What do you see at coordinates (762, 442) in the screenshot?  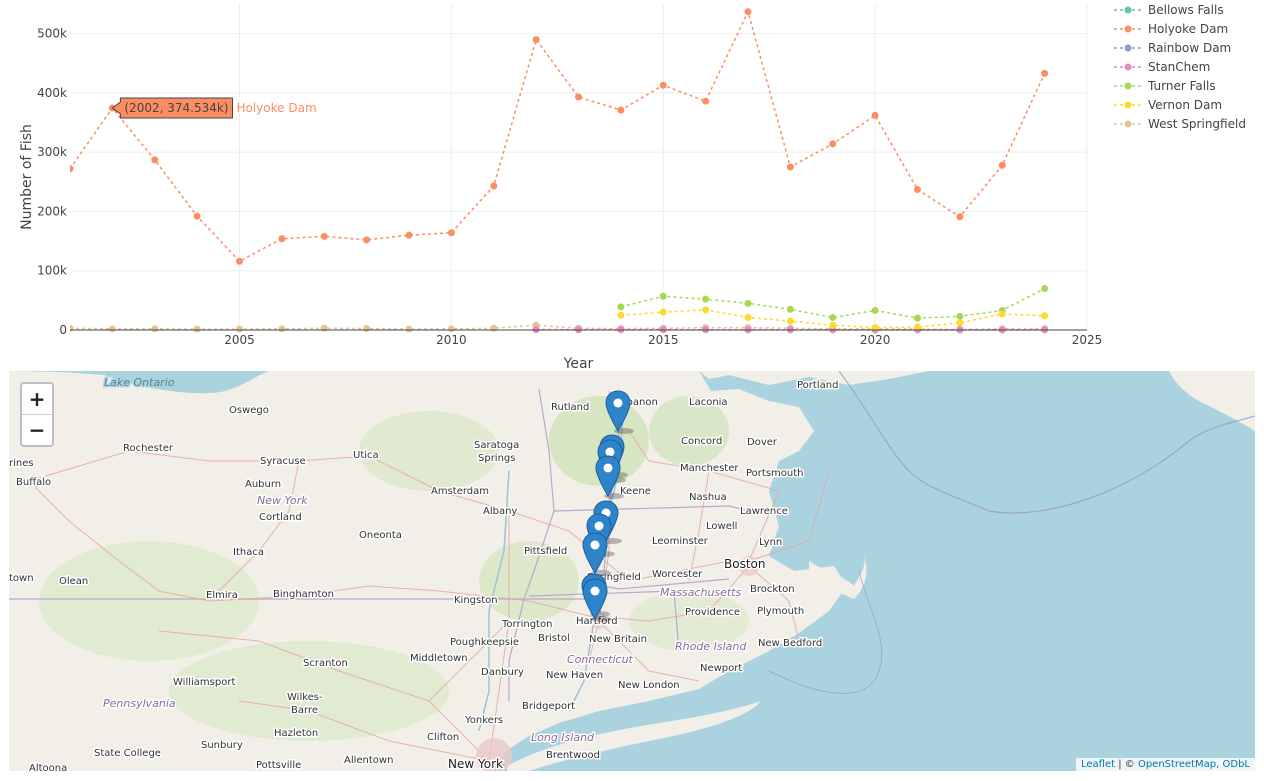 I see `svg-text: Dover` at bounding box center [762, 442].